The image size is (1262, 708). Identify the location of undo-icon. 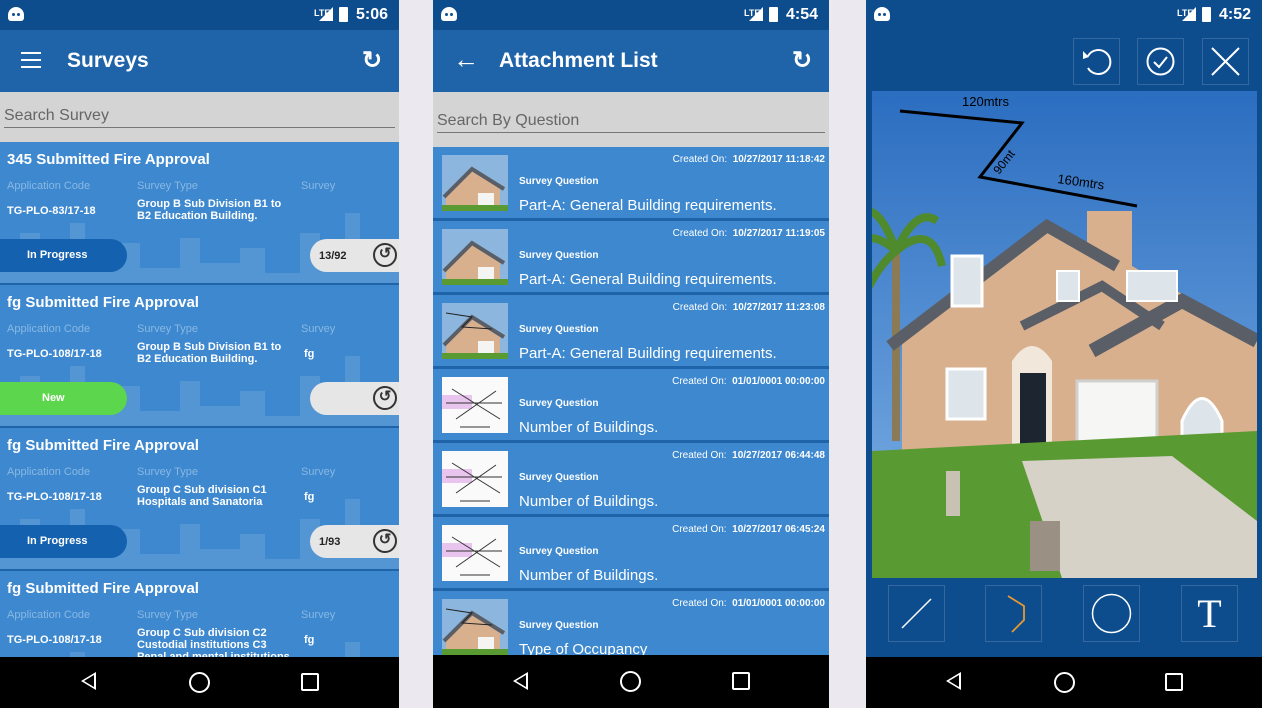
(1097, 62).